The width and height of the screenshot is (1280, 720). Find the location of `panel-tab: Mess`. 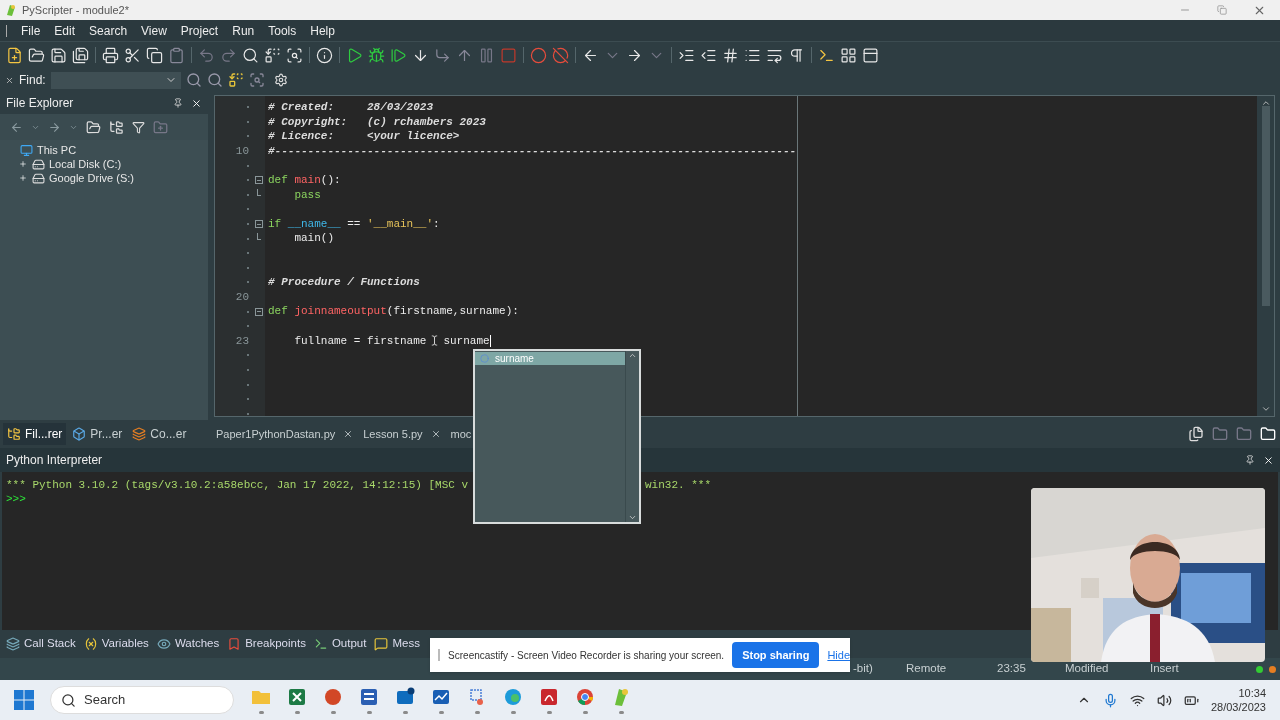

panel-tab: Mess is located at coordinates (397, 644).